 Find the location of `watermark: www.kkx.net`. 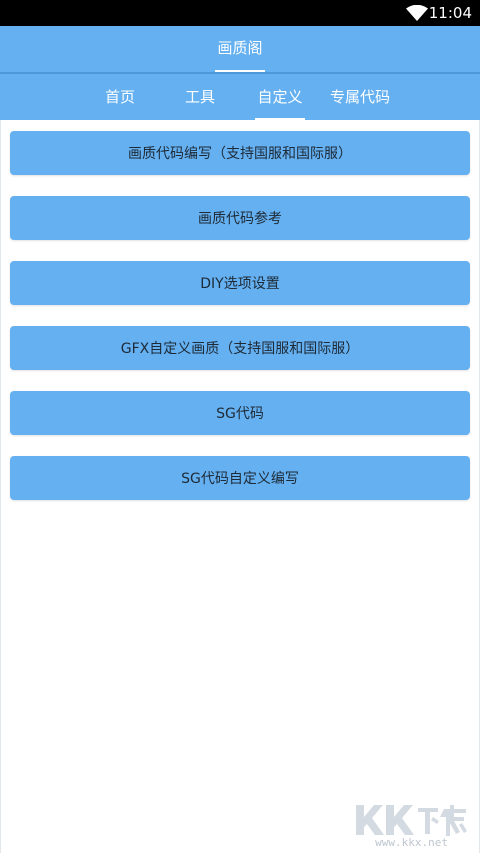

watermark: www.kkx.net is located at coordinates (413, 826).